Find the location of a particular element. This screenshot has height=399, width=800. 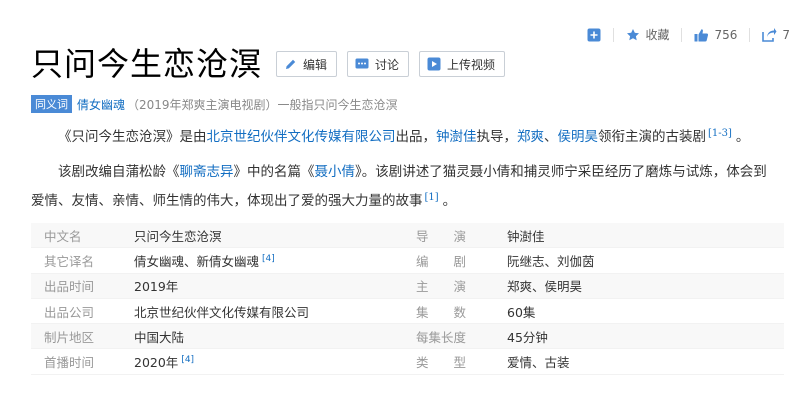

text: 》中的名篇《 is located at coordinates (274, 172).